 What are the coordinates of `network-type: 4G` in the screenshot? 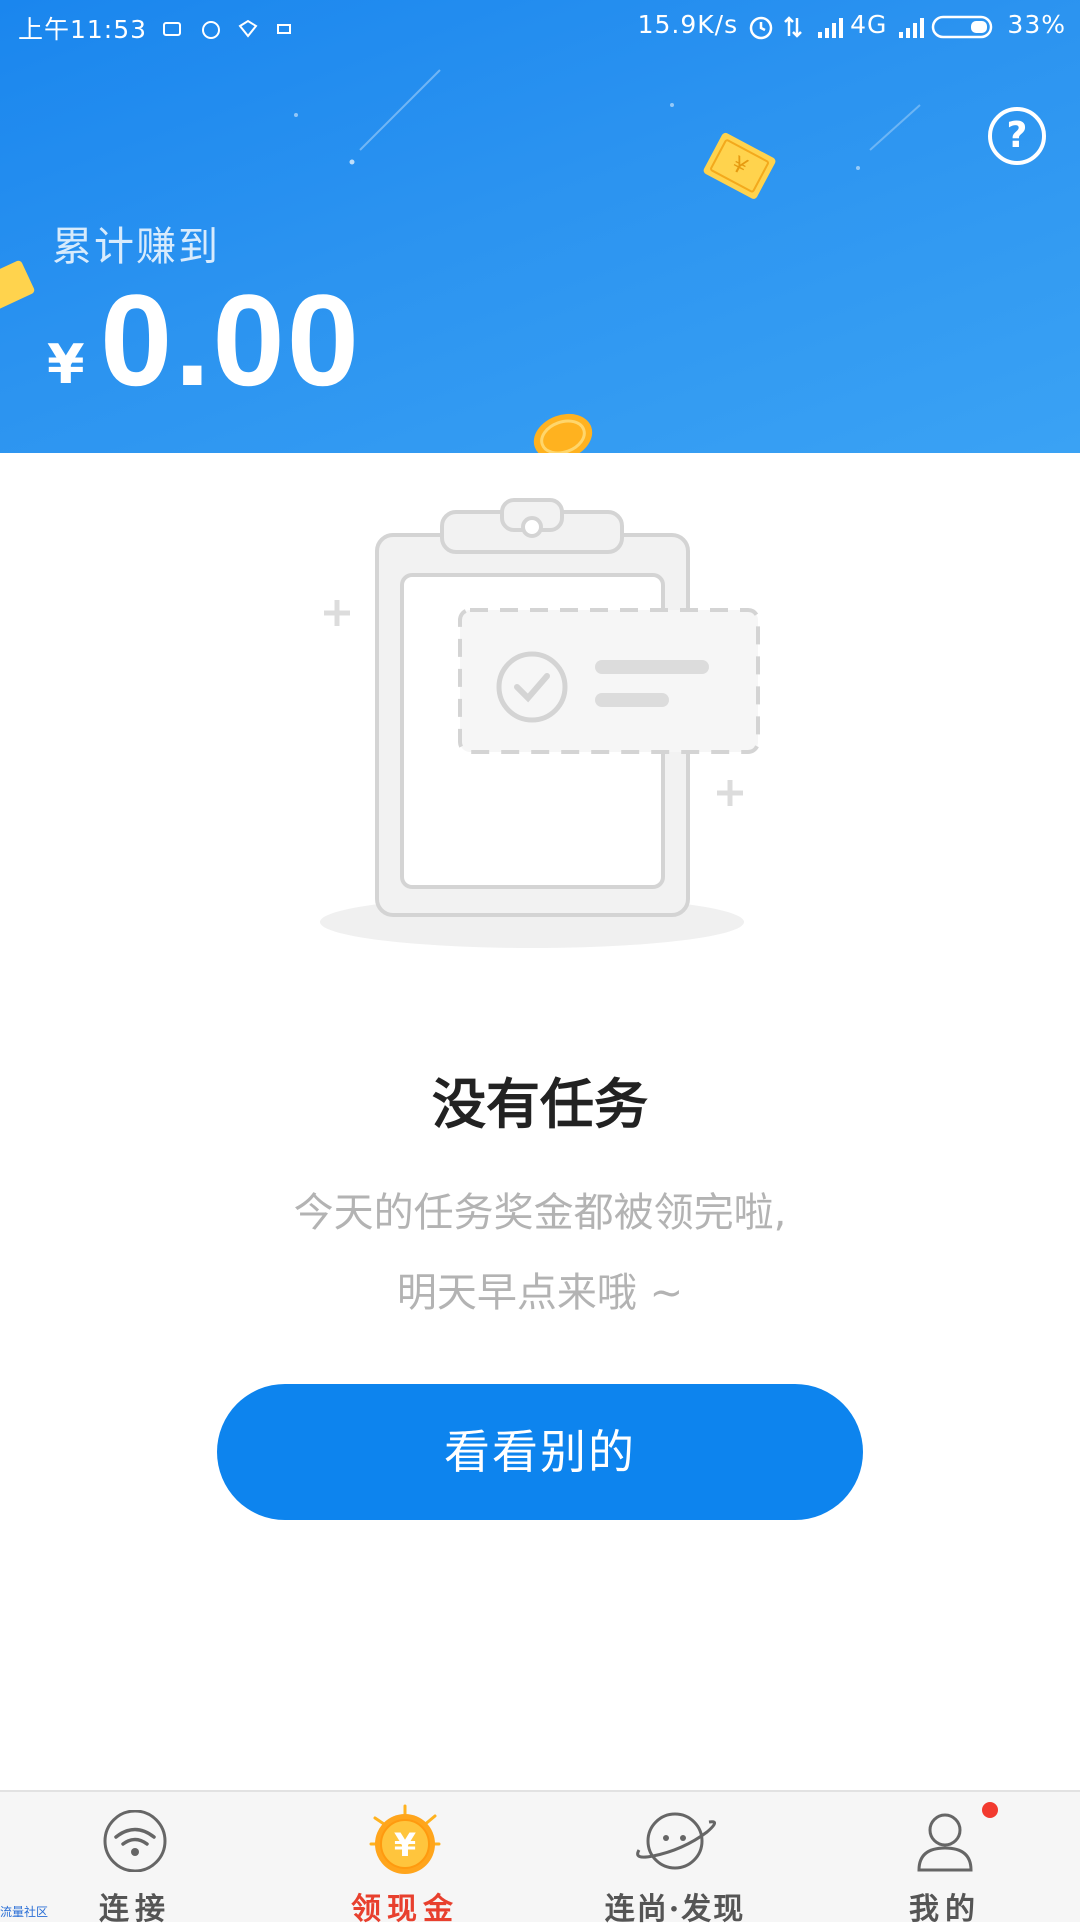 It's located at (869, 24).